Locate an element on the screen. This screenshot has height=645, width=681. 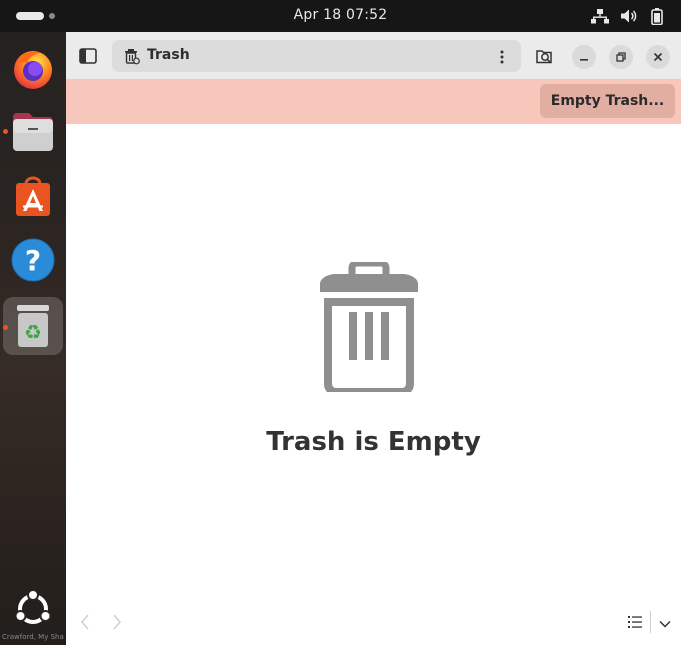
trash-dock-icon: ♻ is located at coordinates (33, 326).